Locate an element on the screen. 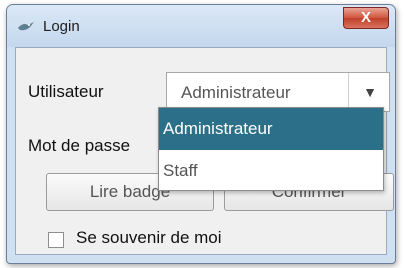 Image resolution: width=404 pixels, height=268 pixels. remember-me-label: Se souvenir de moi is located at coordinates (149, 237).